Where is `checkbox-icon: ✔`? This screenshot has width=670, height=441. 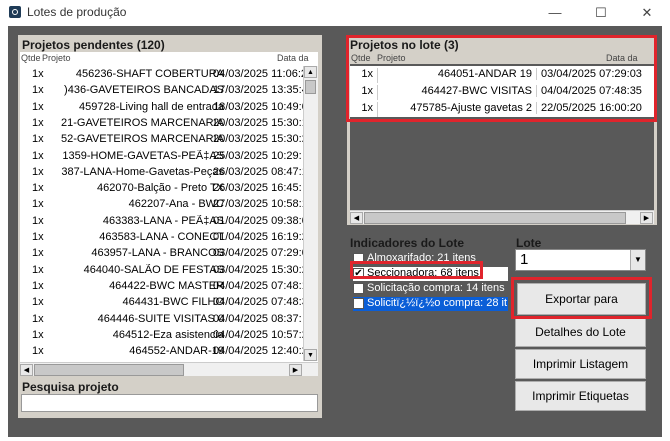
checkbox-icon: ✔ is located at coordinates (358, 273).